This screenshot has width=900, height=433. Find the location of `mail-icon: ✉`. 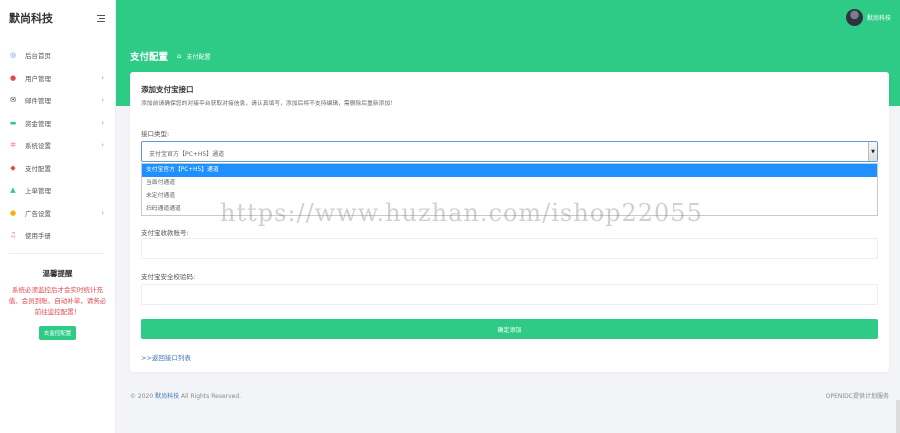

mail-icon: ✉ is located at coordinates (13, 100).